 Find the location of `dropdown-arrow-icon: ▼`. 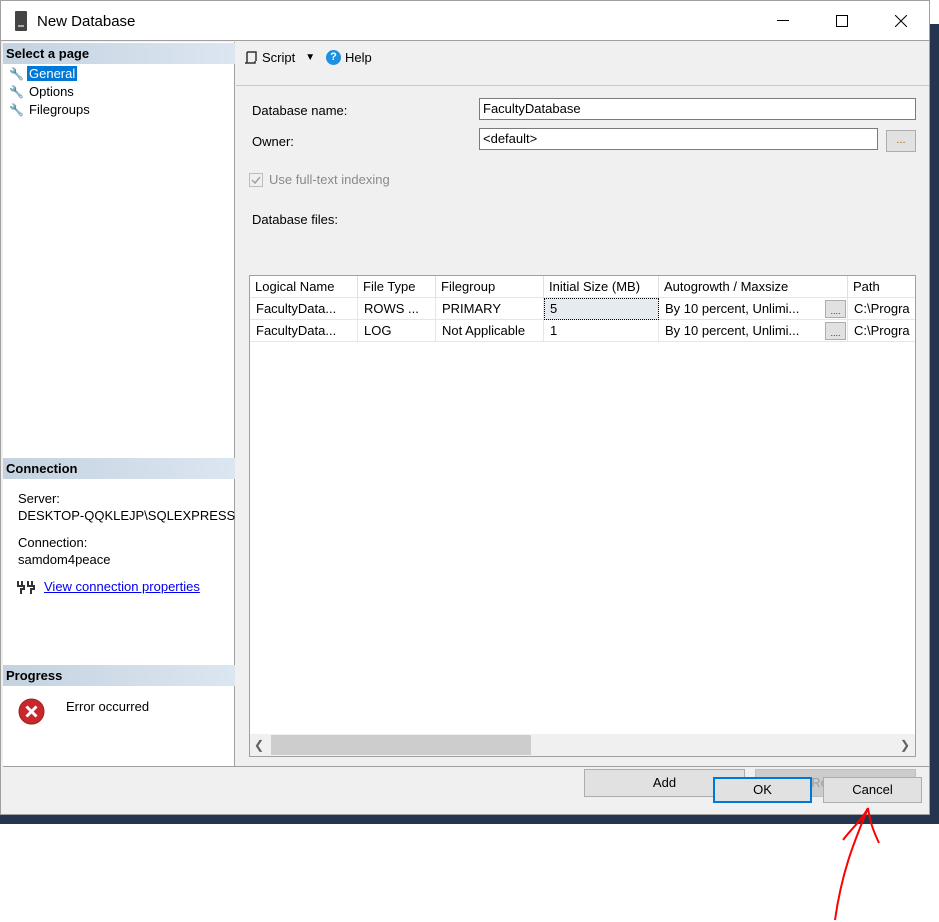

dropdown-arrow-icon: ▼ is located at coordinates (310, 57).